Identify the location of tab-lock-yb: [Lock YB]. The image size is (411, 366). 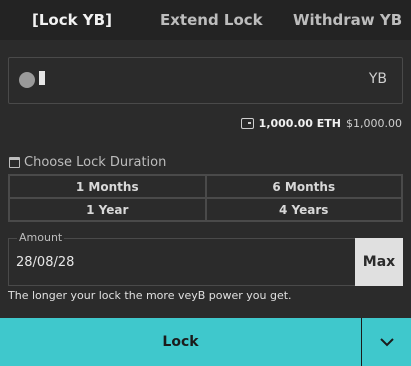
(72, 20).